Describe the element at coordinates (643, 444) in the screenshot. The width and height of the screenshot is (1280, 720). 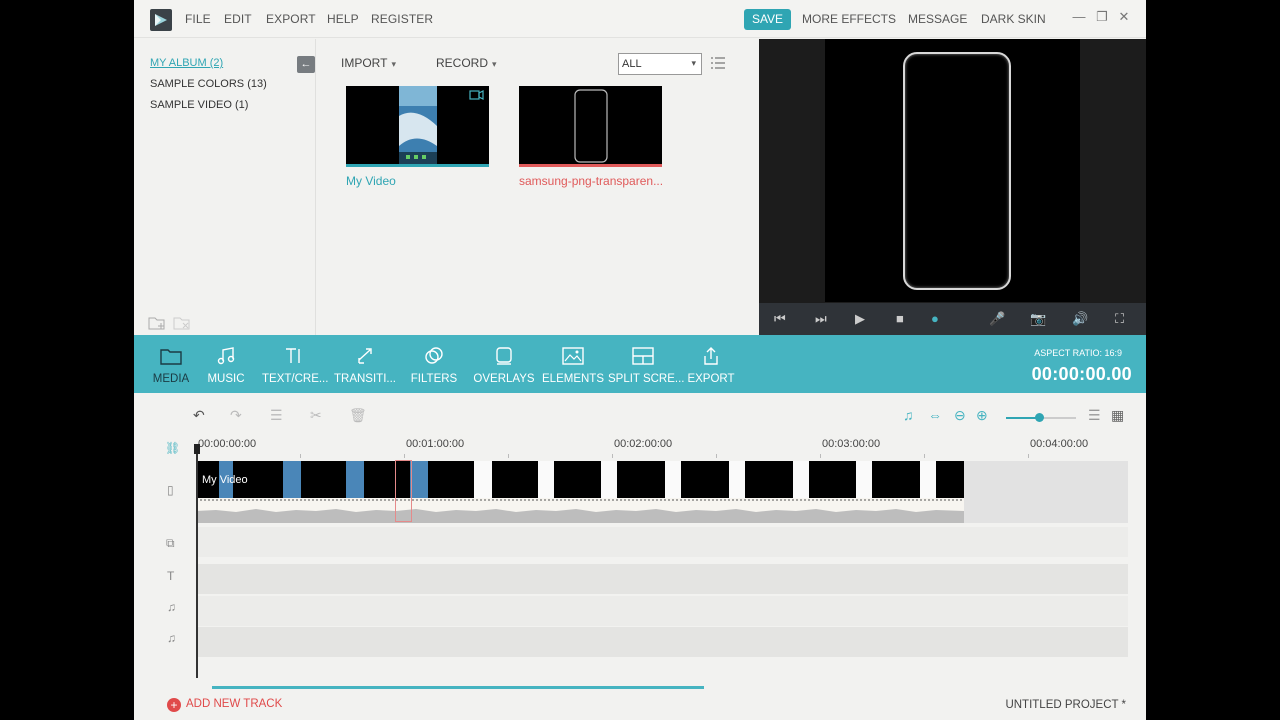
I see `ruler-label: 00:02:00:00` at that location.